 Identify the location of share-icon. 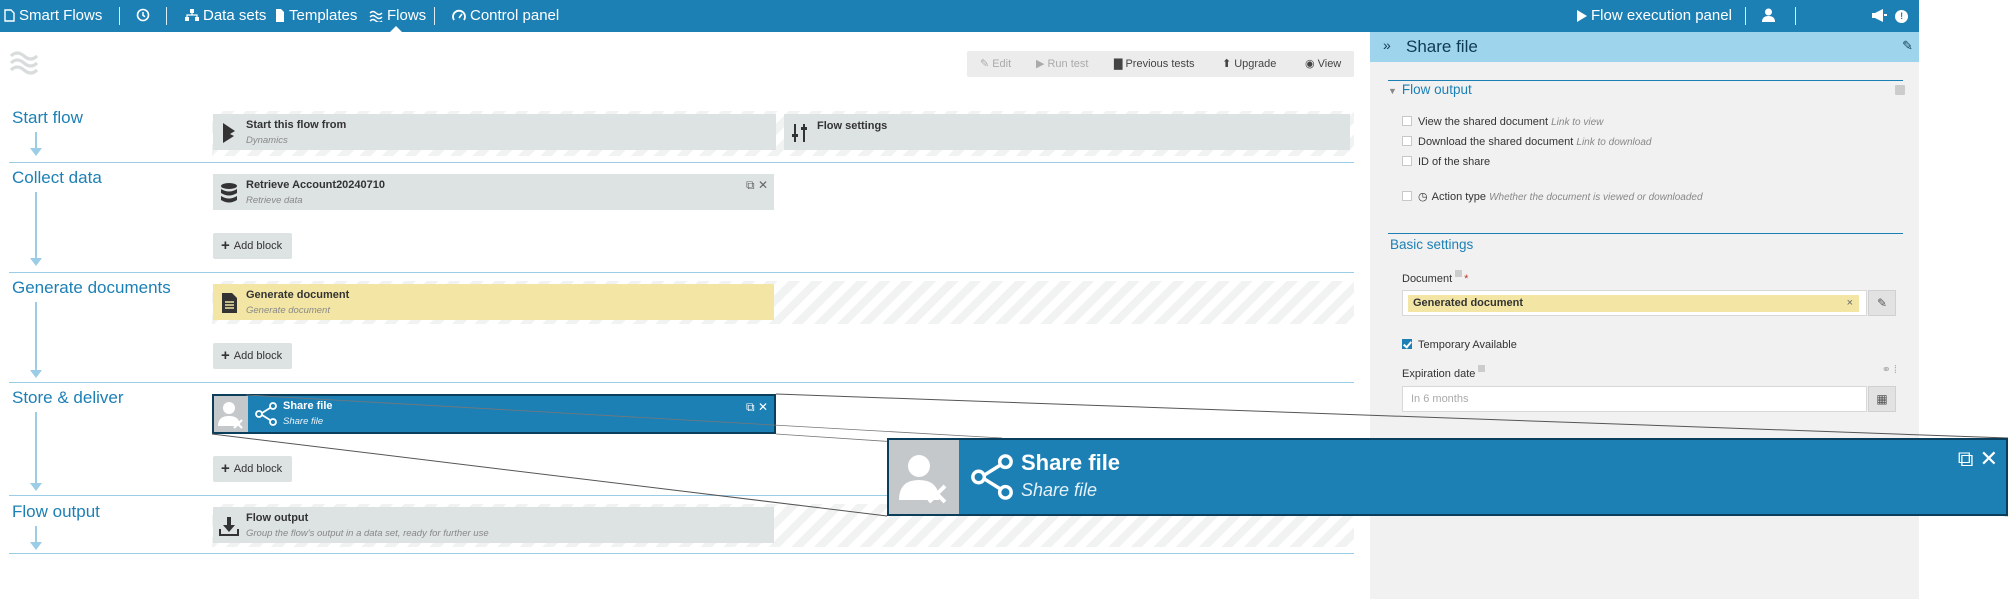
(992, 477).